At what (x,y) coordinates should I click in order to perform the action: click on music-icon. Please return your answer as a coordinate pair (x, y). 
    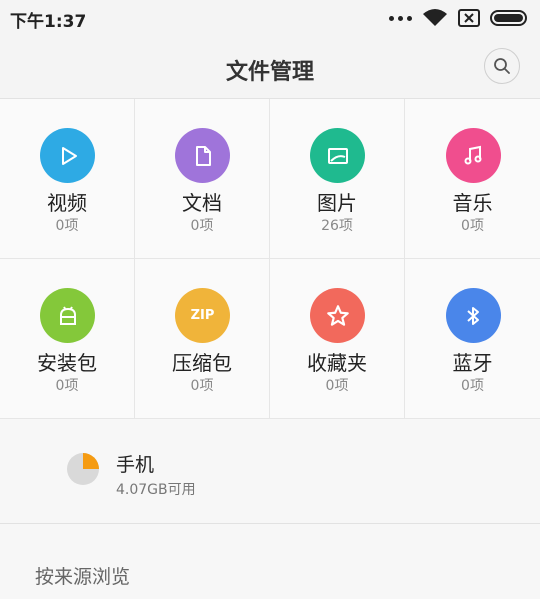
    Looking at the image, I should click on (473, 155).